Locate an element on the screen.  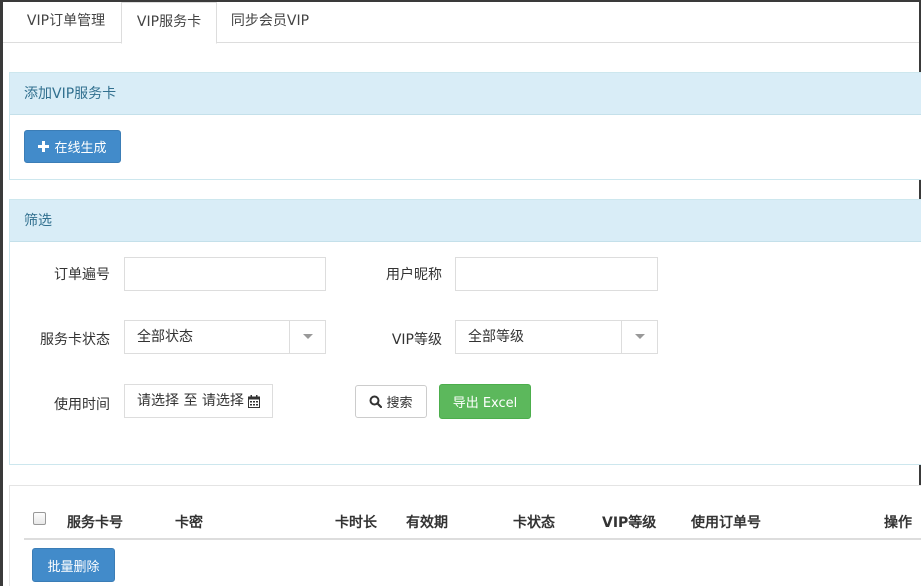
card-status-value: 全部状态 is located at coordinates (165, 337).